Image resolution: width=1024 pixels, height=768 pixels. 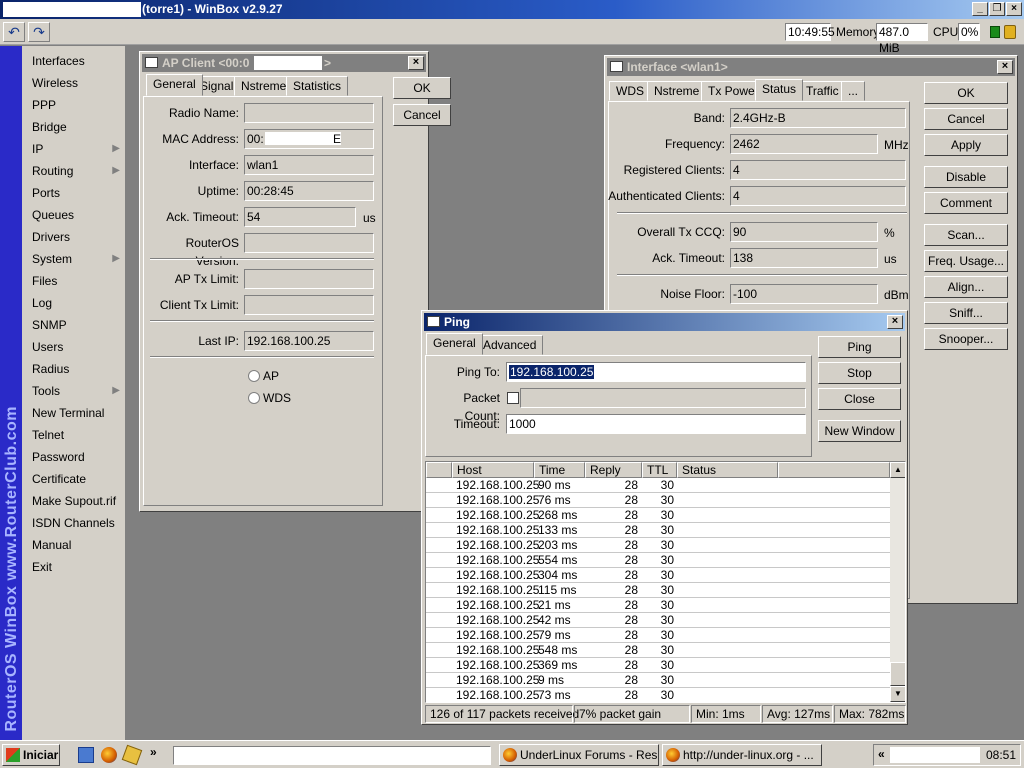 I want to click on scroll-thumb, so click(x=897, y=674).